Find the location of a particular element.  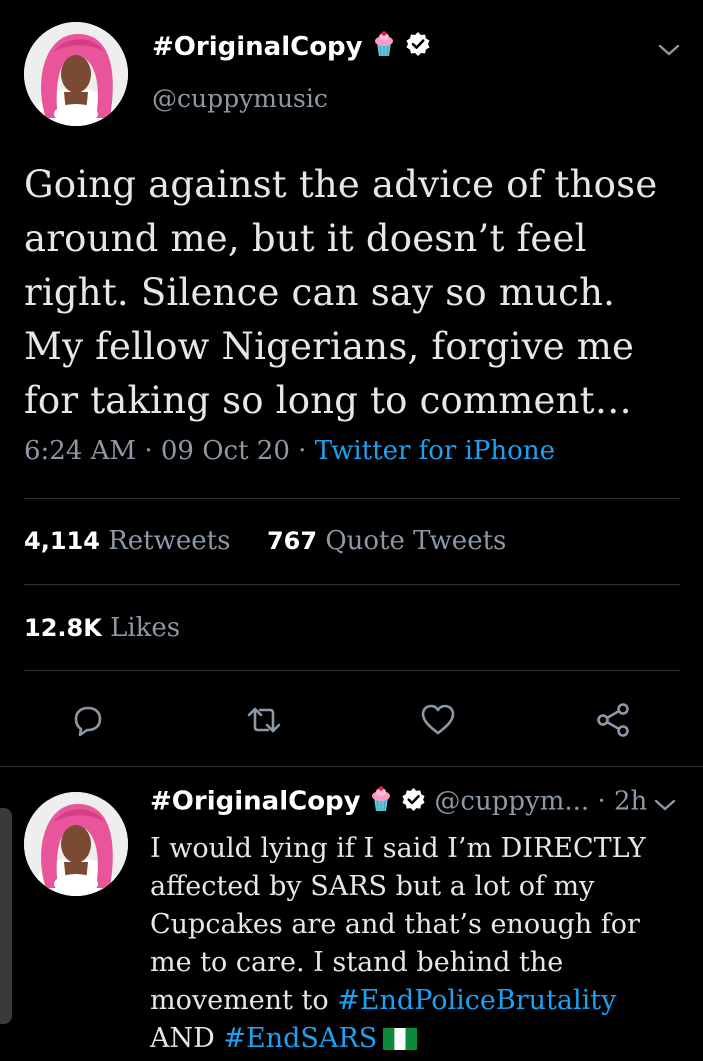

heart-icon is located at coordinates (438, 719).